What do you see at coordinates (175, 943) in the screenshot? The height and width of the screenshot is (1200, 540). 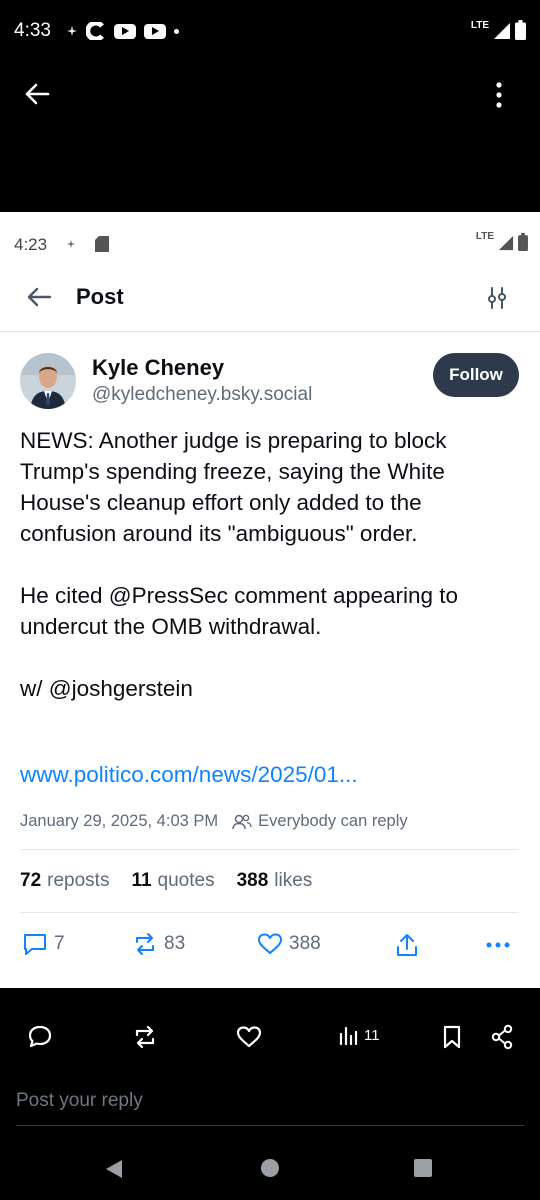 I see `repost-count: 83` at bounding box center [175, 943].